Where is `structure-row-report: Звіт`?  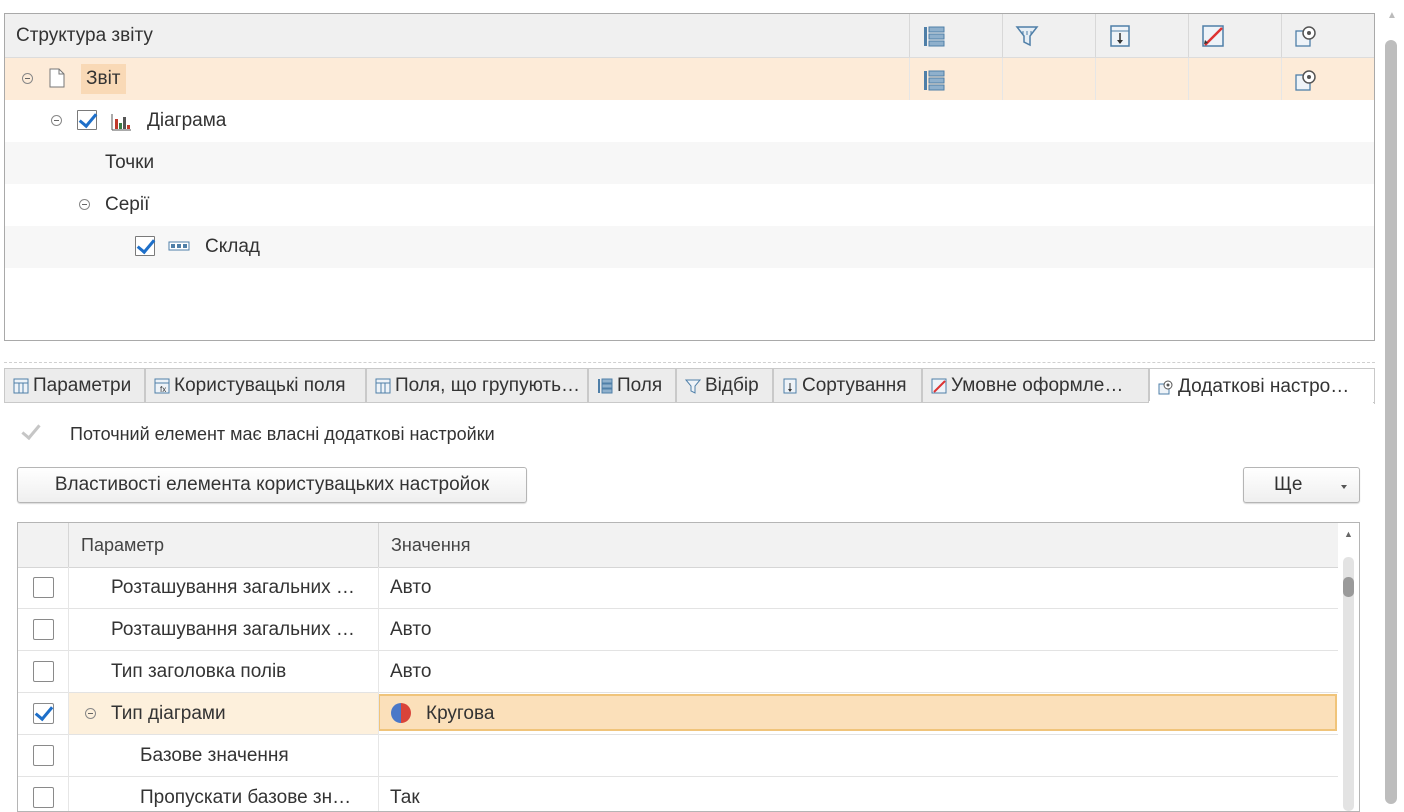
structure-row-report: Звіт is located at coordinates (689, 79).